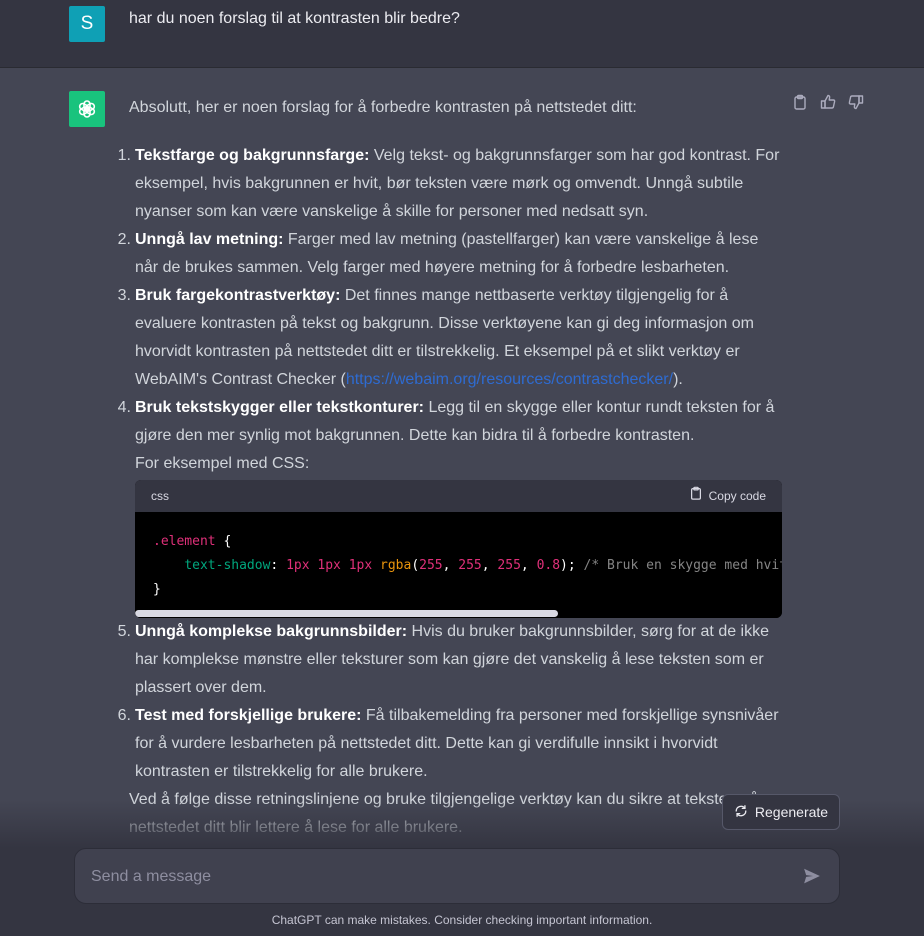 Image resolution: width=924 pixels, height=936 pixels. Describe the element at coordinates (856, 102) in the screenshot. I see `thumbs-down-icon` at that location.